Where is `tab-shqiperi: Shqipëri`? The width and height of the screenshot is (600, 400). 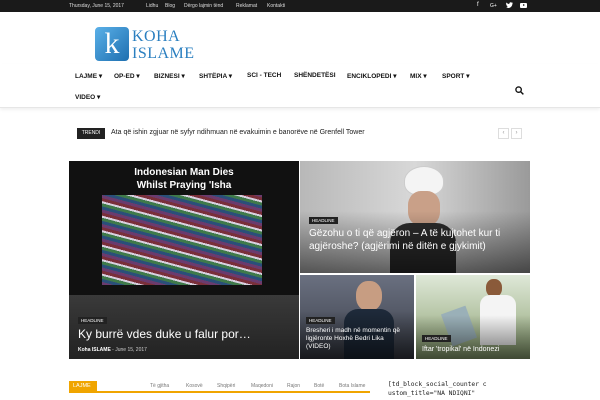
tab-shqiperi: Shqipëri is located at coordinates (226, 386).